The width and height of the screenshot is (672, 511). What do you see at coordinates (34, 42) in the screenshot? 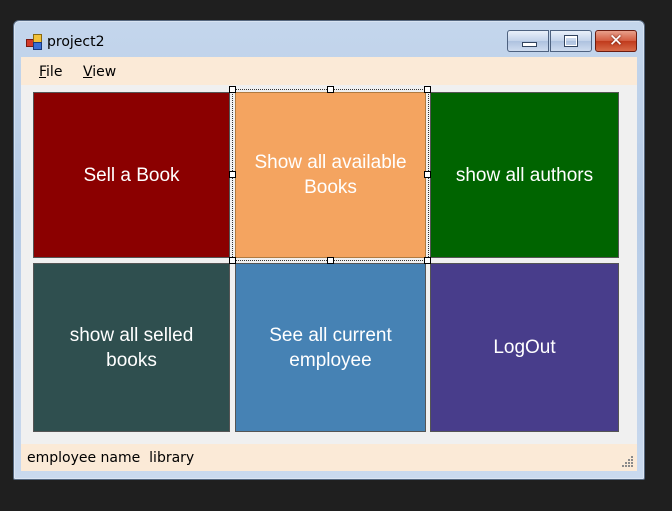
I see `app-icon` at bounding box center [34, 42].